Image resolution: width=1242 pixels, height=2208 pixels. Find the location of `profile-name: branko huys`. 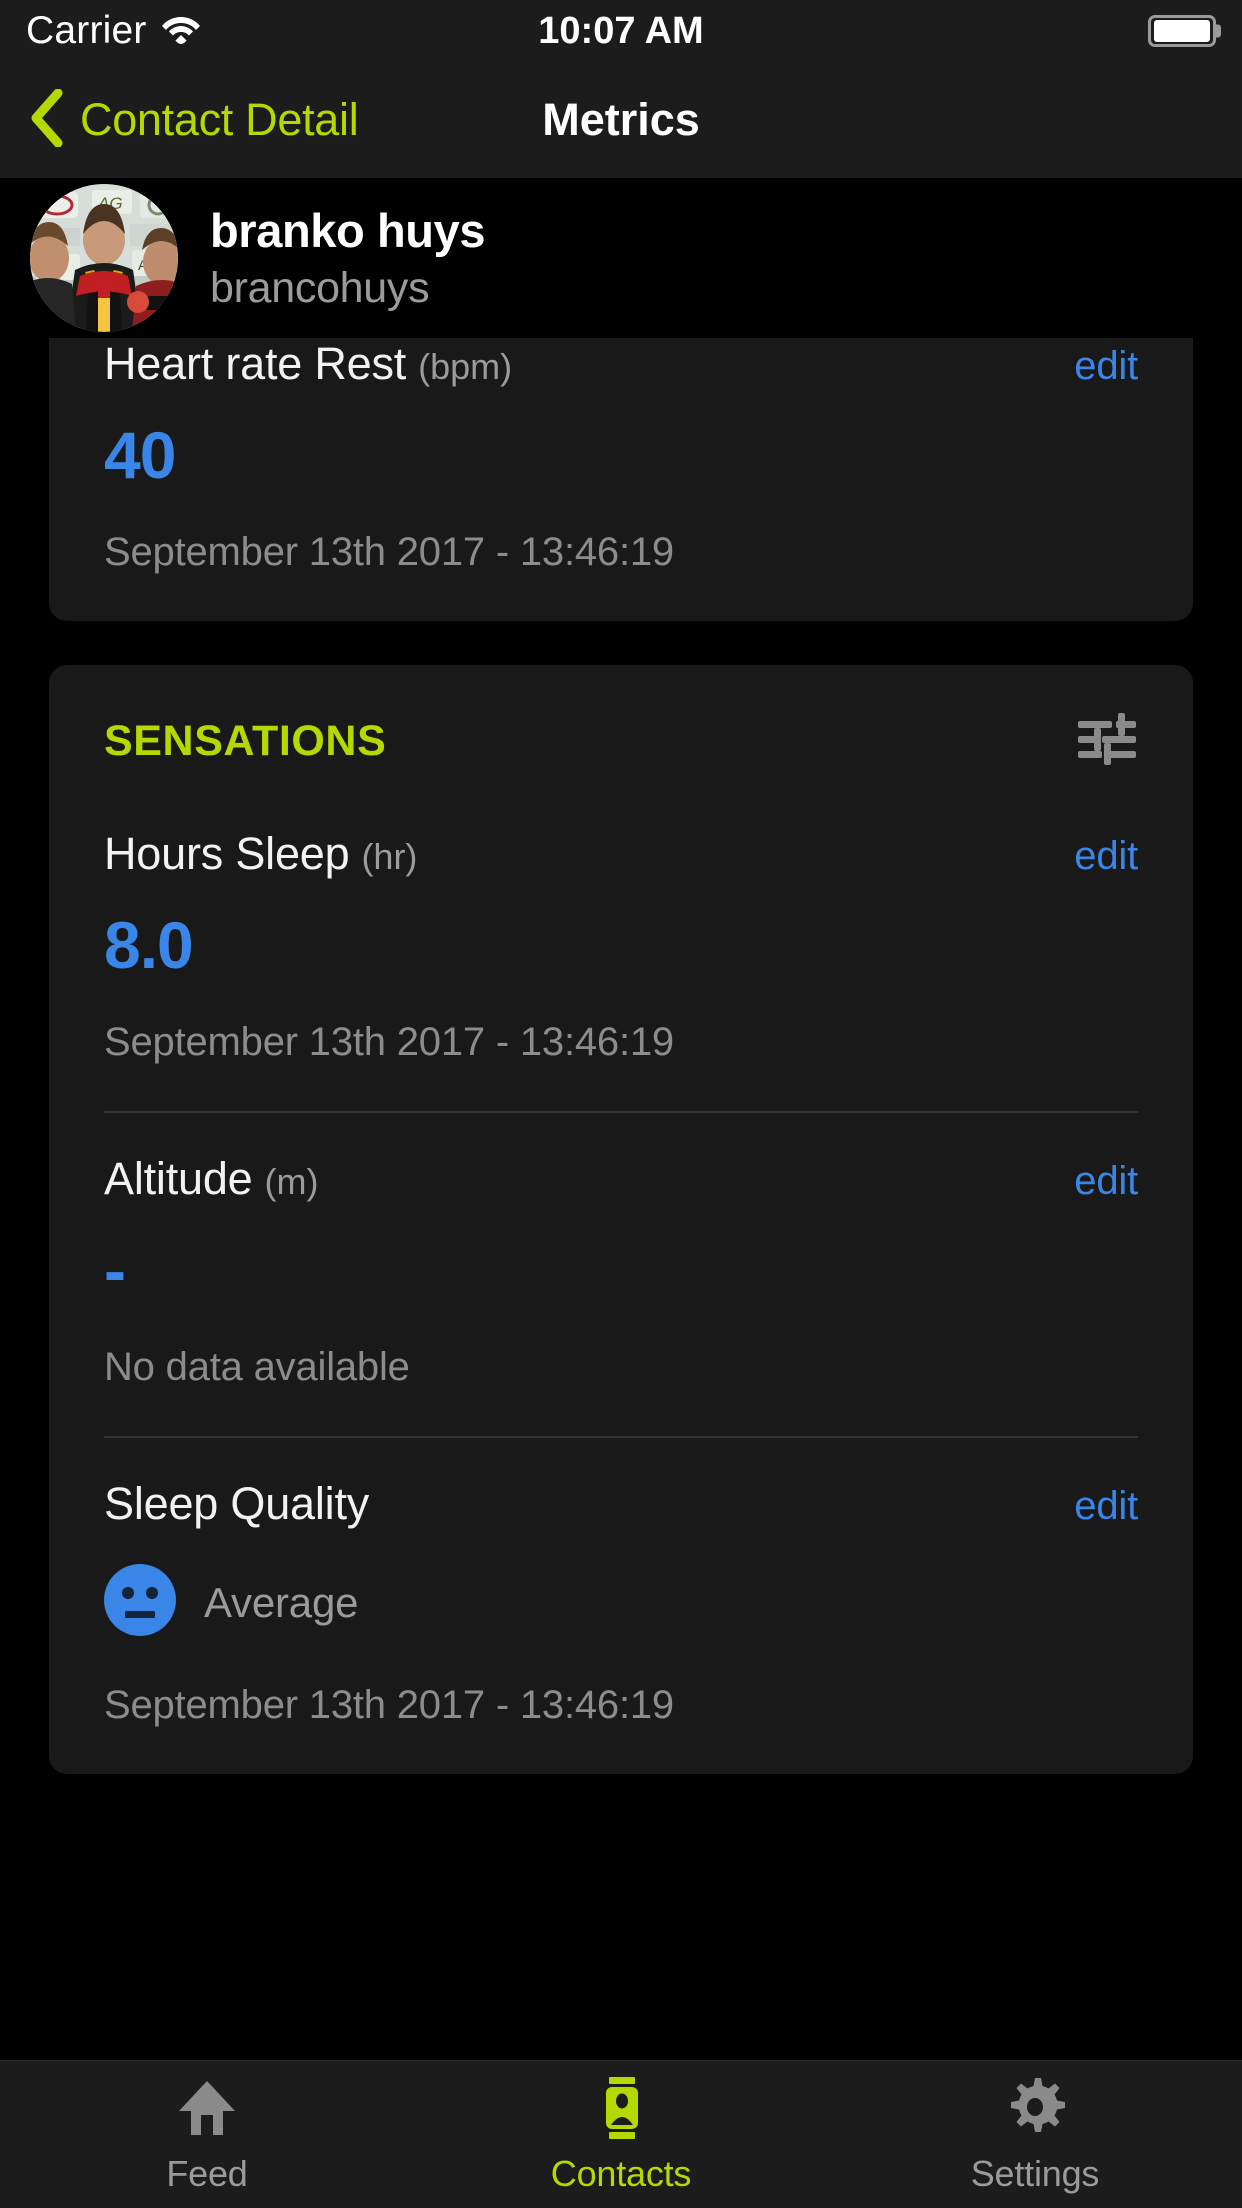

profile-name: branko huys is located at coordinates (348, 230).